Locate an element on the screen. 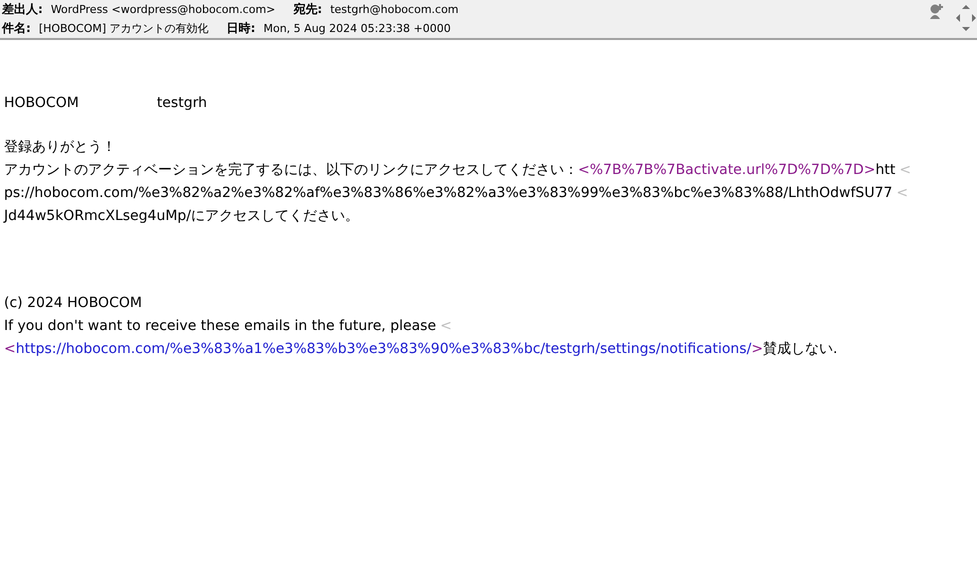 Image resolution: width=977 pixels, height=585 pixels. navigation-arrows-icon is located at coordinates (966, 18).